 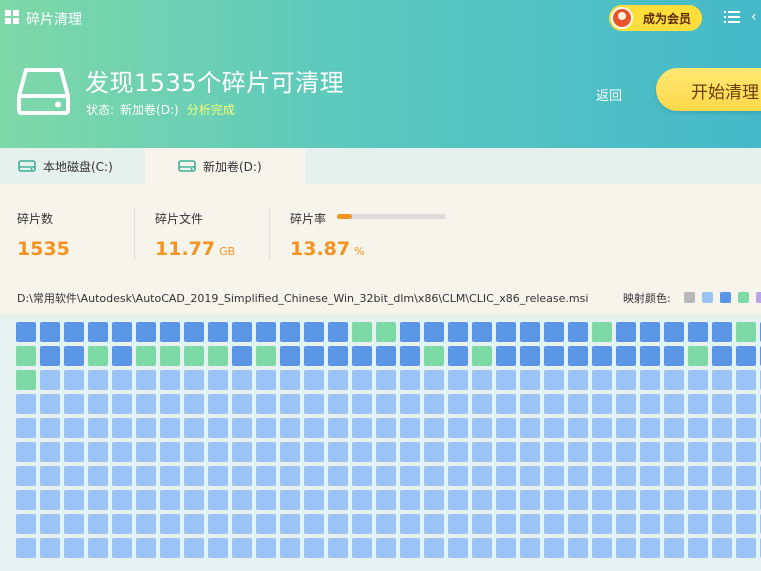 What do you see at coordinates (269, 234) in the screenshot?
I see `divider` at bounding box center [269, 234].